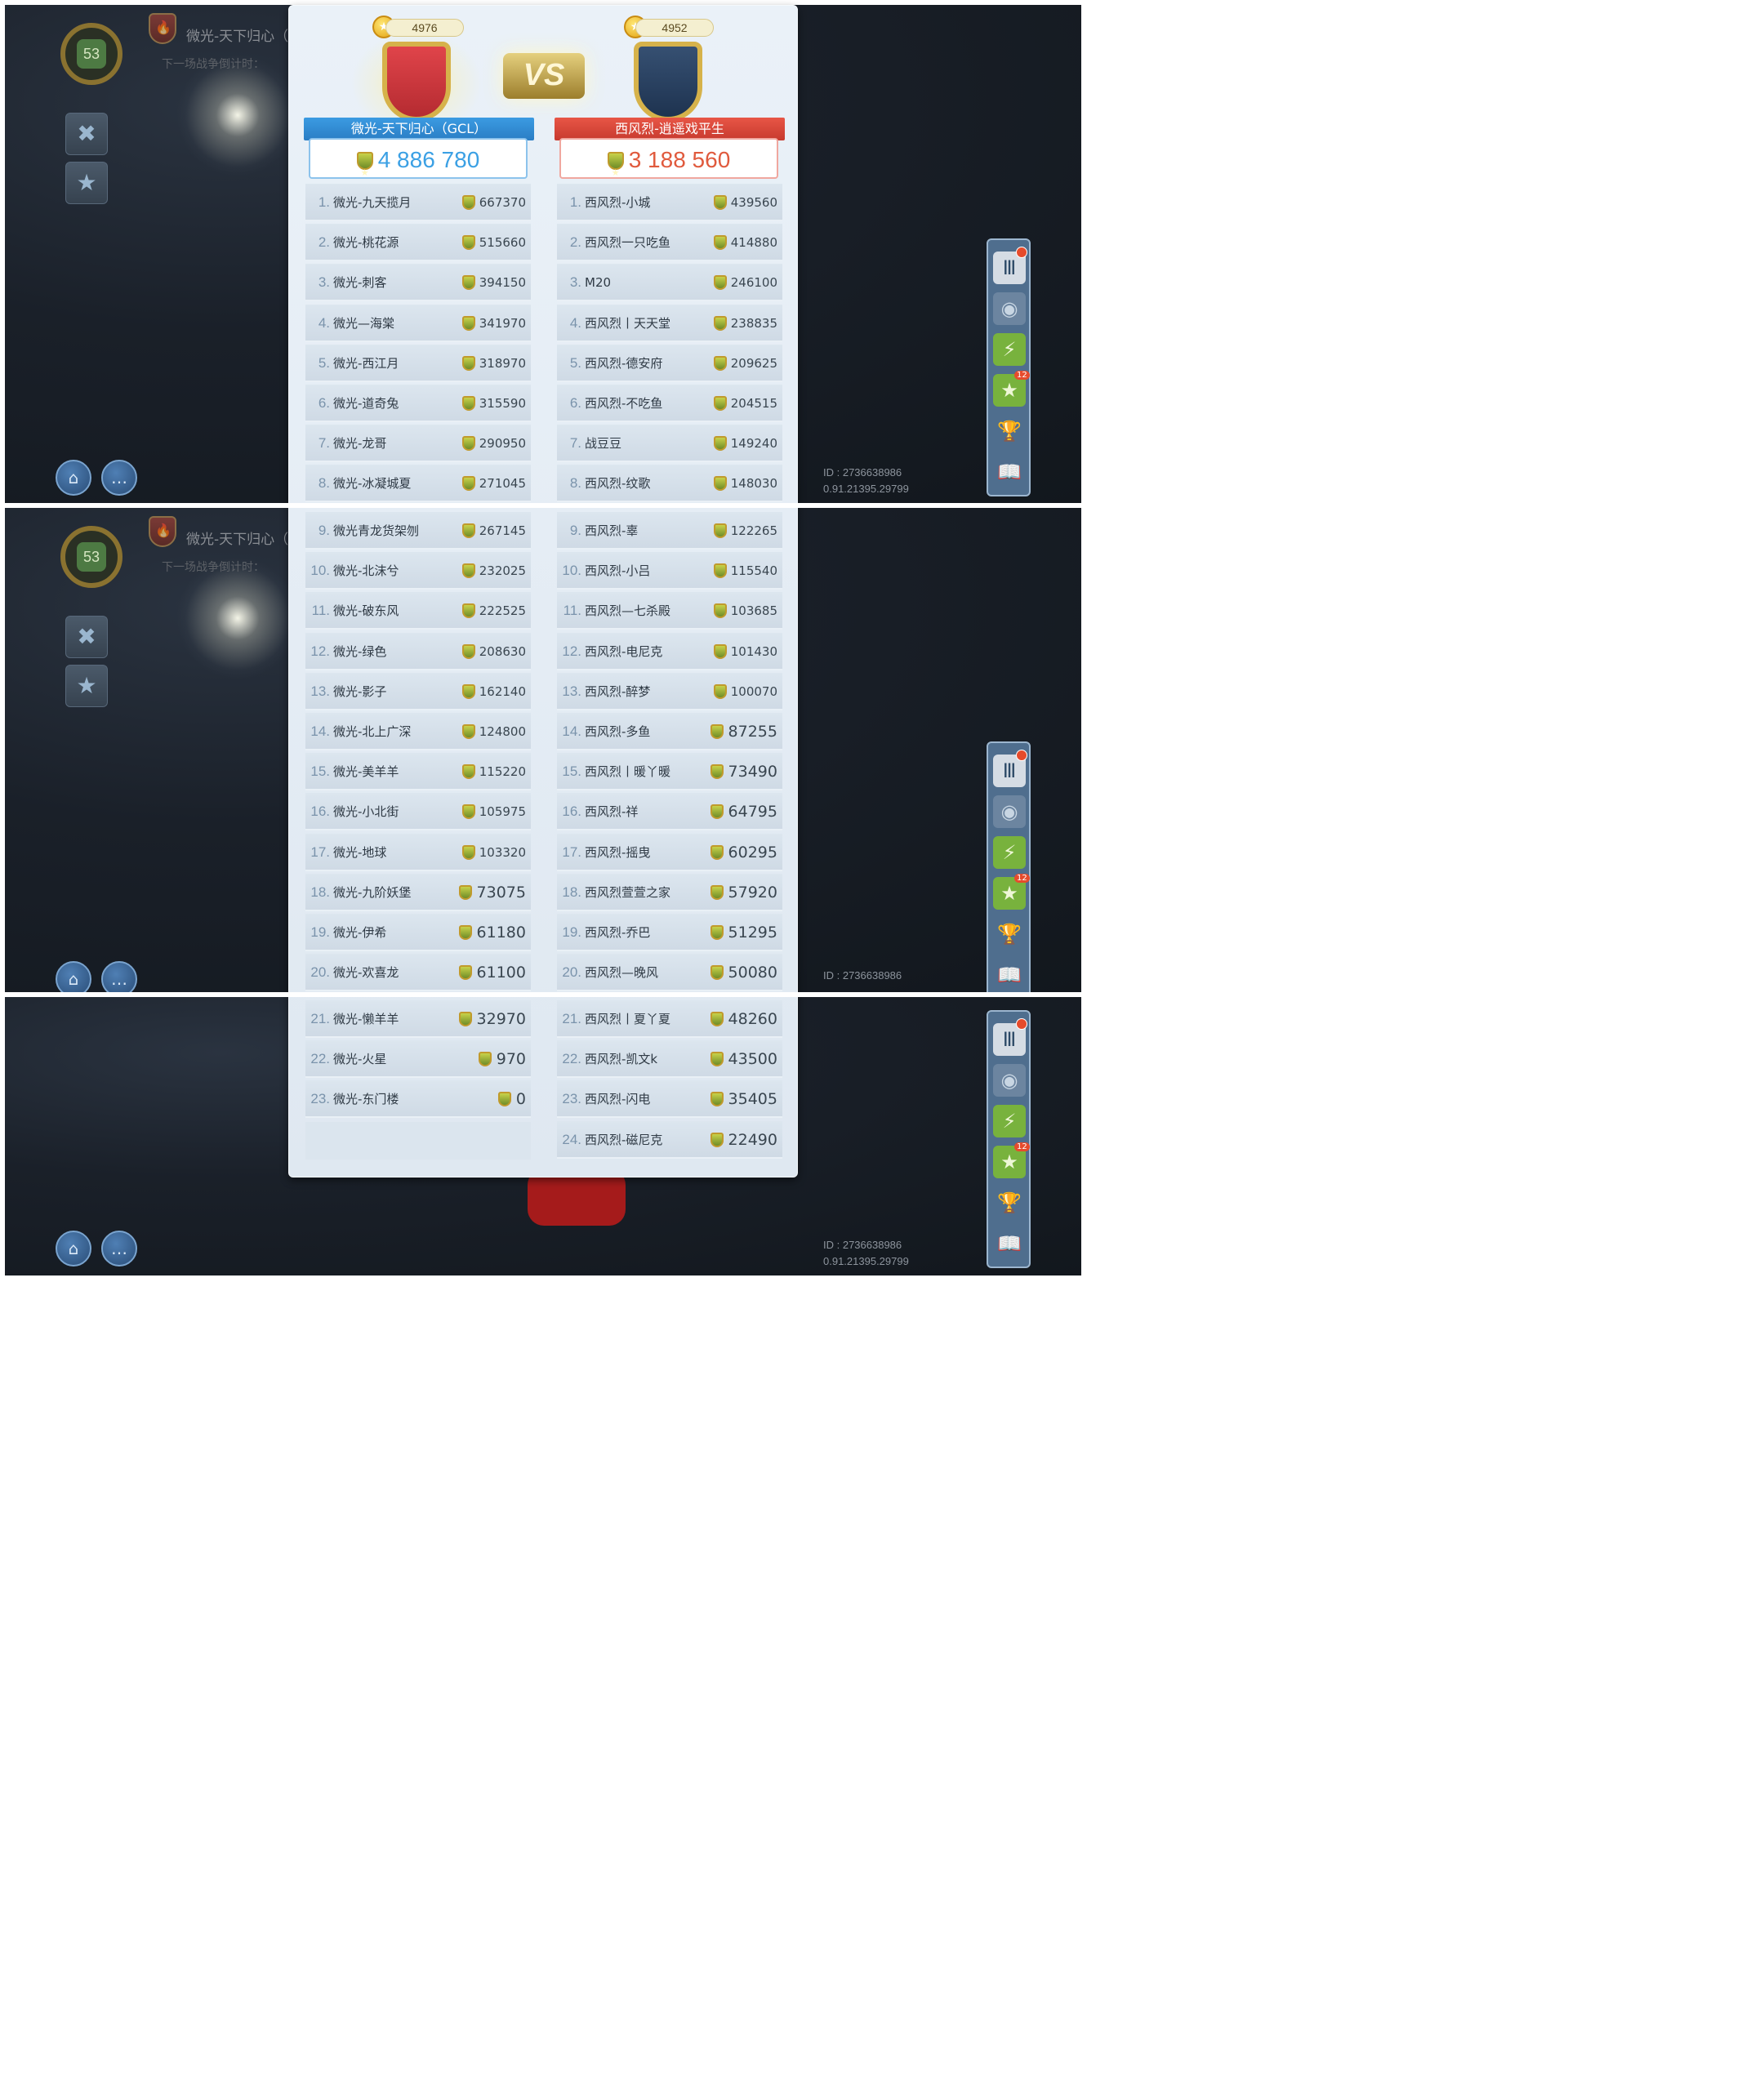 The image size is (1764, 2079). I want to click on left-member-row: 15. 微光-美羊羊 115220, so click(418, 772).